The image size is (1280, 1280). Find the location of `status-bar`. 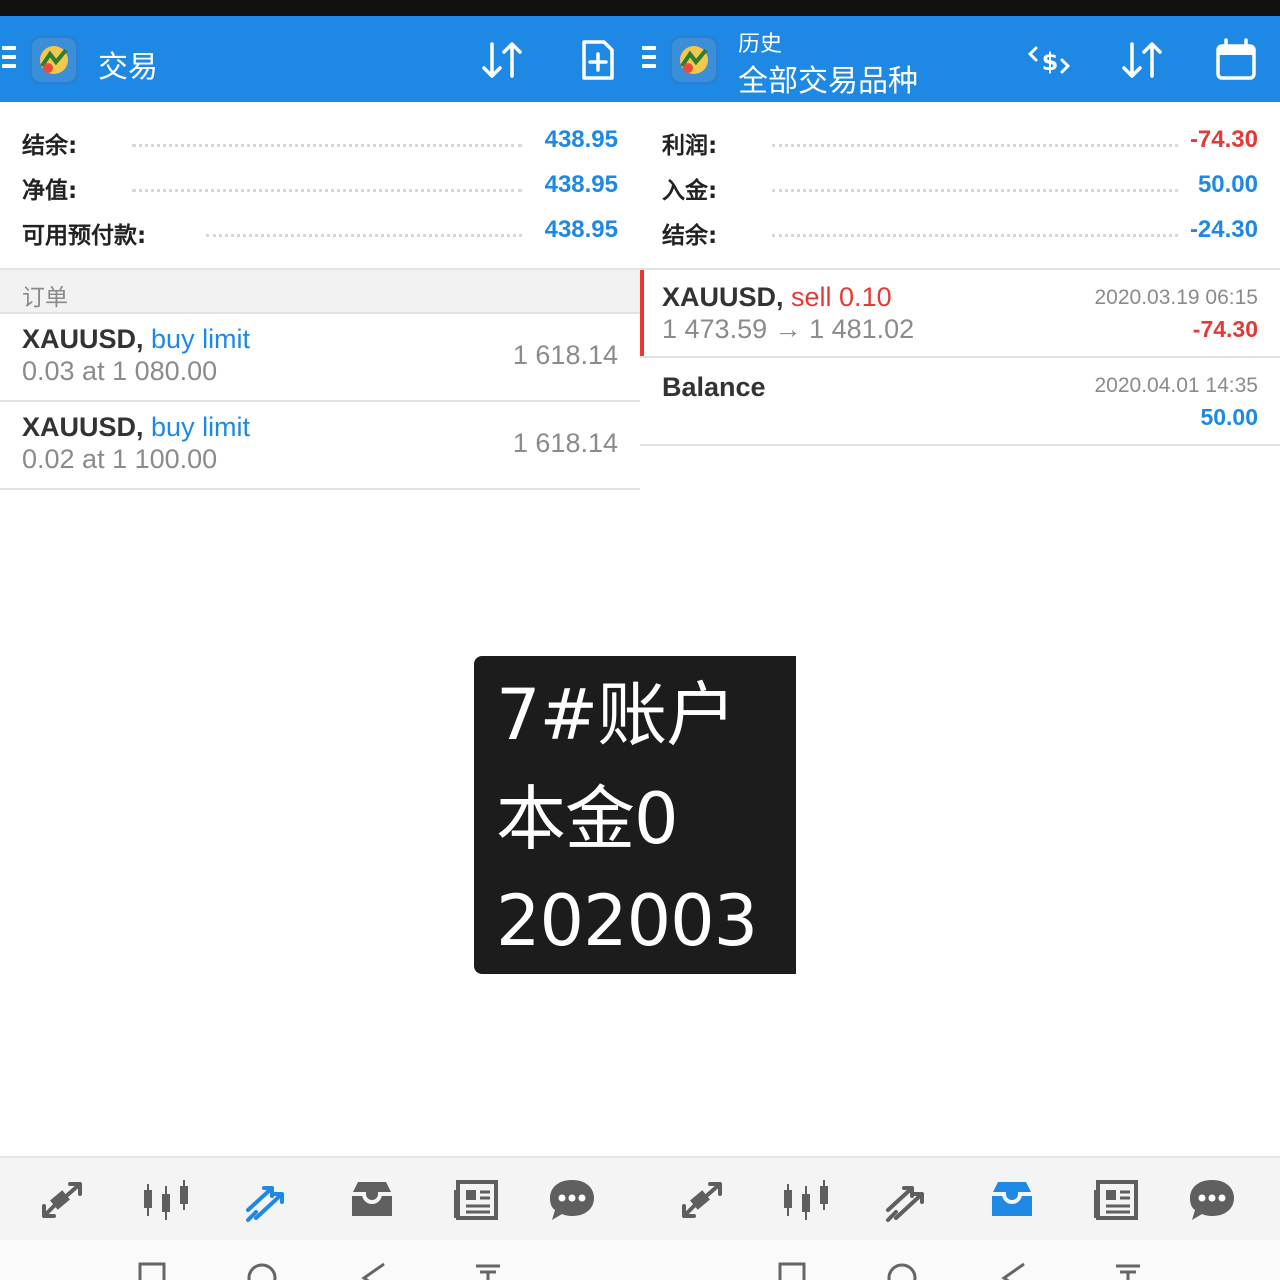

status-bar is located at coordinates (640, 8).